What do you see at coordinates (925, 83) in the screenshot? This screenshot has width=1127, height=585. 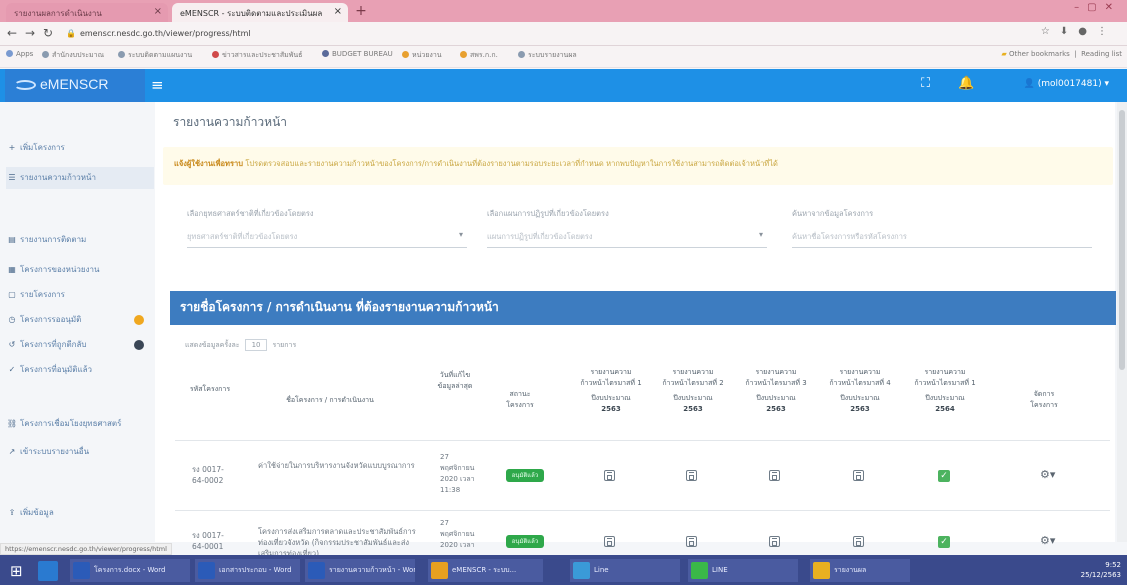 I see `fullscreen-icon: ⛶` at bounding box center [925, 83].